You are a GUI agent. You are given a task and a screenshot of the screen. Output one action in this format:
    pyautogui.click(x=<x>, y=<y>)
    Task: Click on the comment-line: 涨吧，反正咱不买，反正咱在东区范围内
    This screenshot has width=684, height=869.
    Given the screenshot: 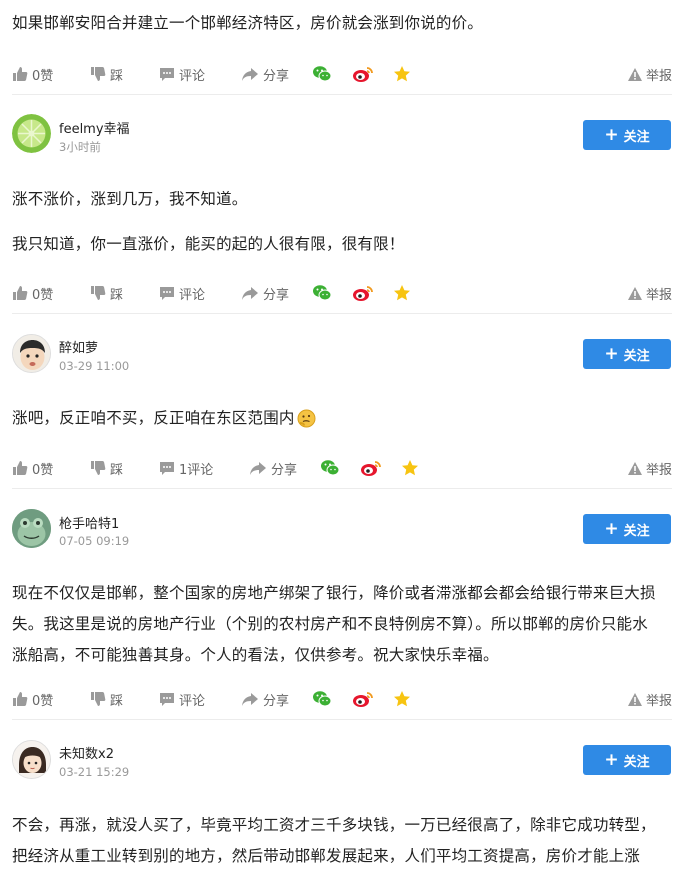 What is the action you would take?
    pyautogui.click(x=344, y=418)
    